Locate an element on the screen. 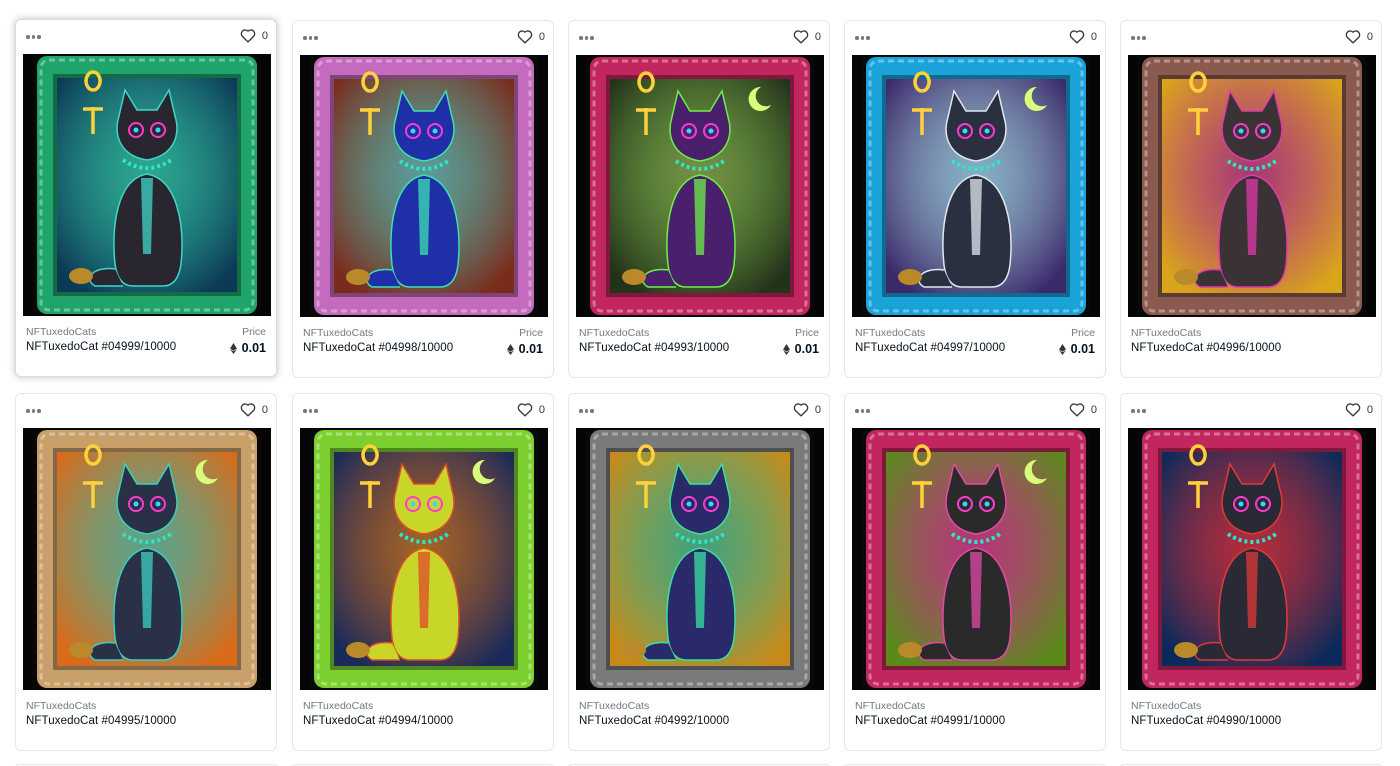 The image size is (1400, 766). nft-card: 0 NFTuxedoCats NFTuxedoCat #04990/10000 is located at coordinates (1251, 572).